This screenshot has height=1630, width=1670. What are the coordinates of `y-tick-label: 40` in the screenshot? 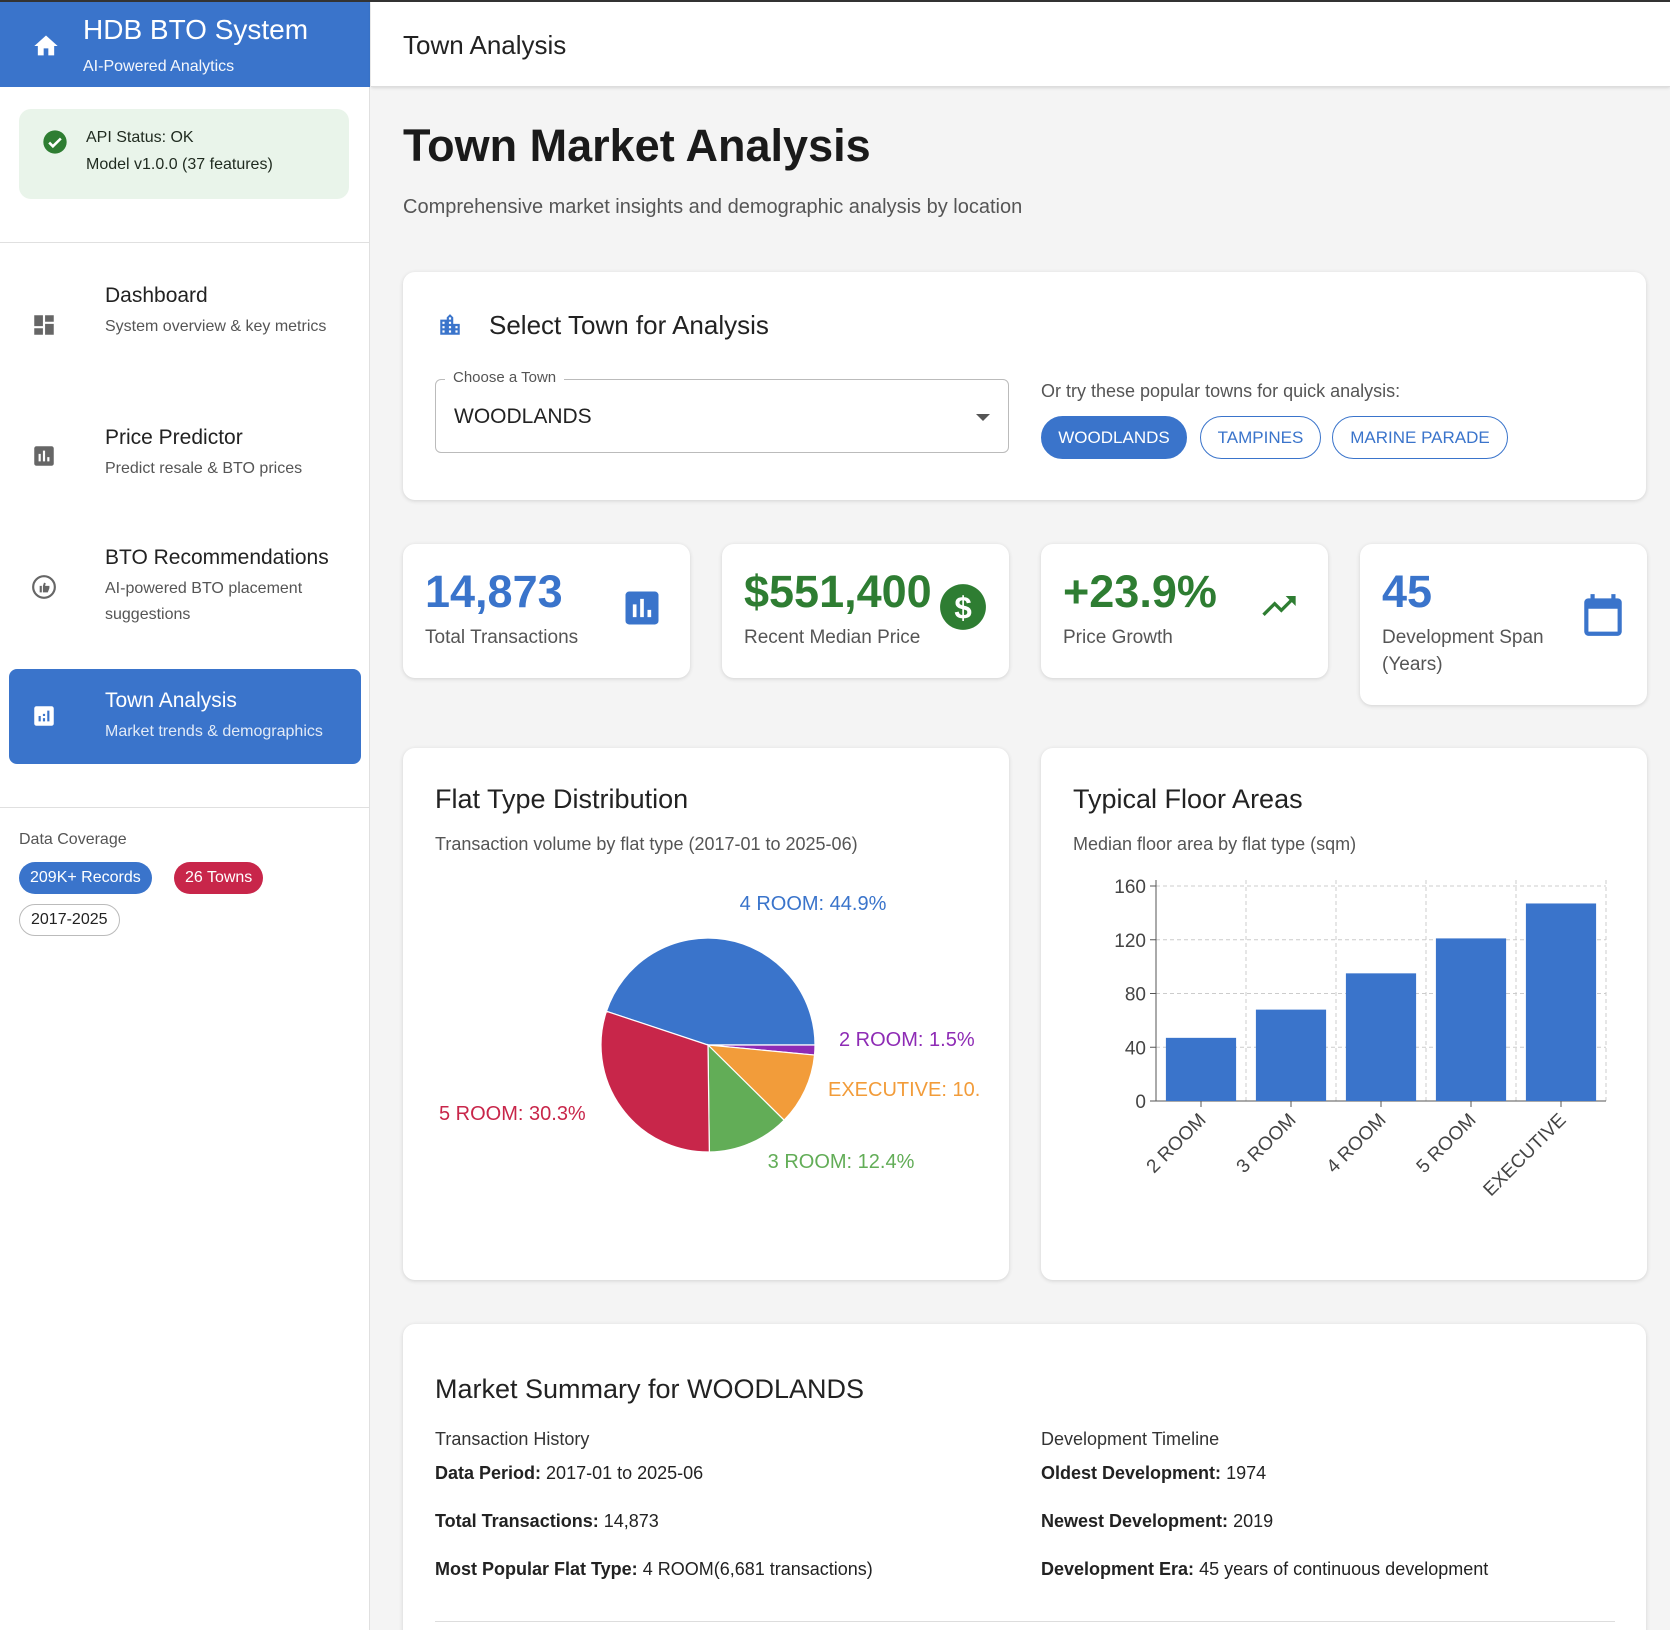 It's located at (1135, 1048).